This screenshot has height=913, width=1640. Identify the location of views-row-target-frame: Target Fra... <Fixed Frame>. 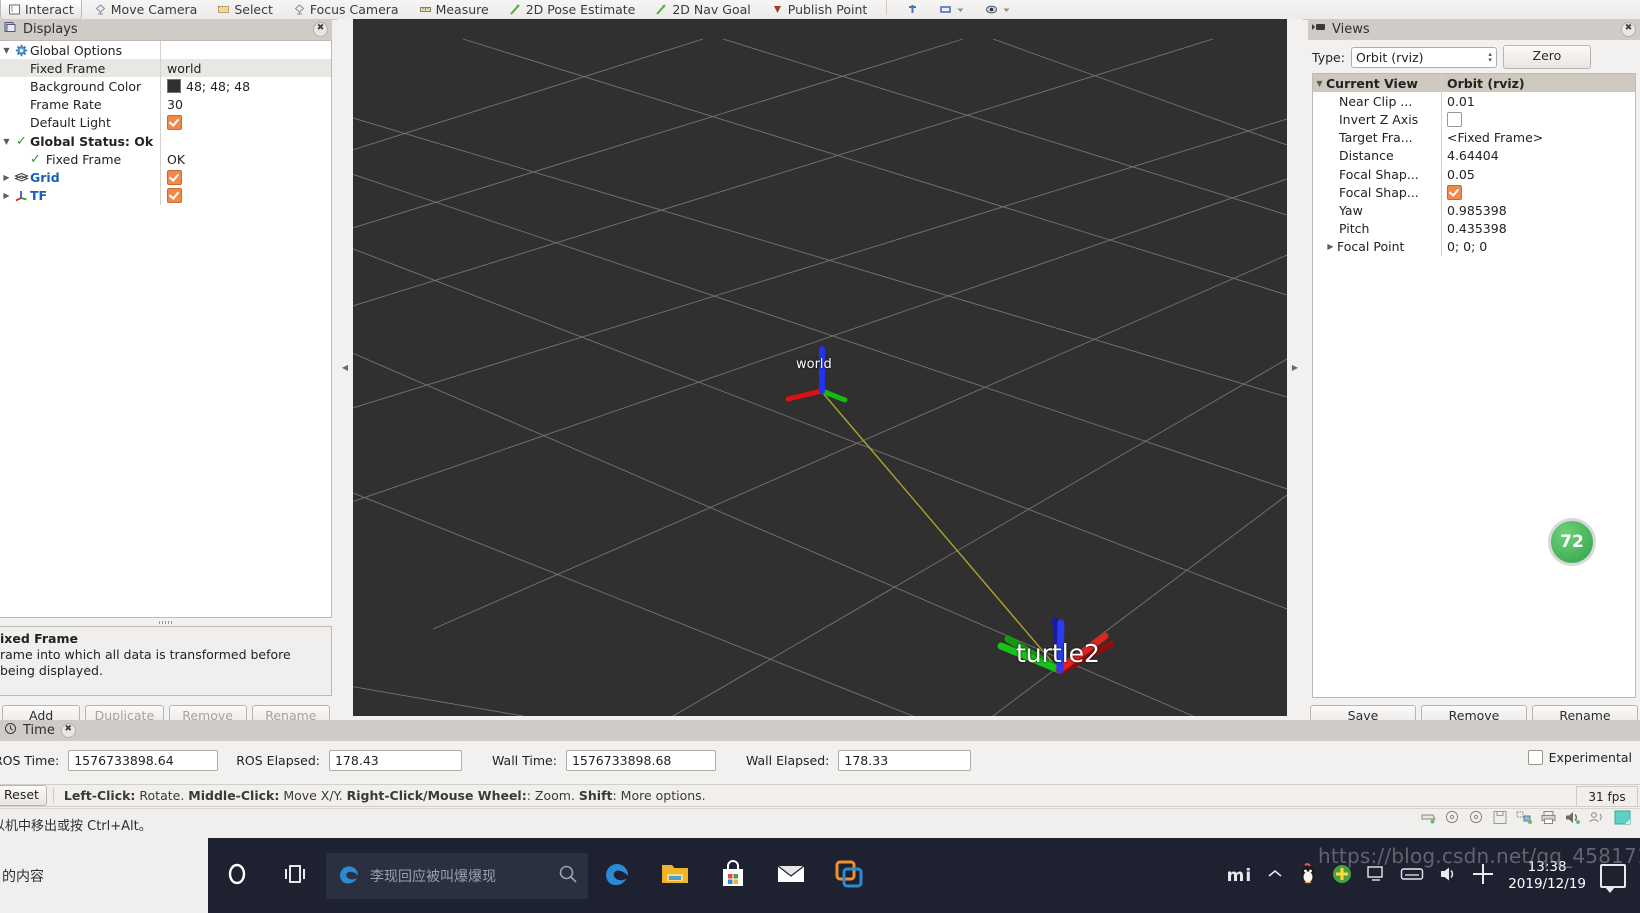
(1474, 137).